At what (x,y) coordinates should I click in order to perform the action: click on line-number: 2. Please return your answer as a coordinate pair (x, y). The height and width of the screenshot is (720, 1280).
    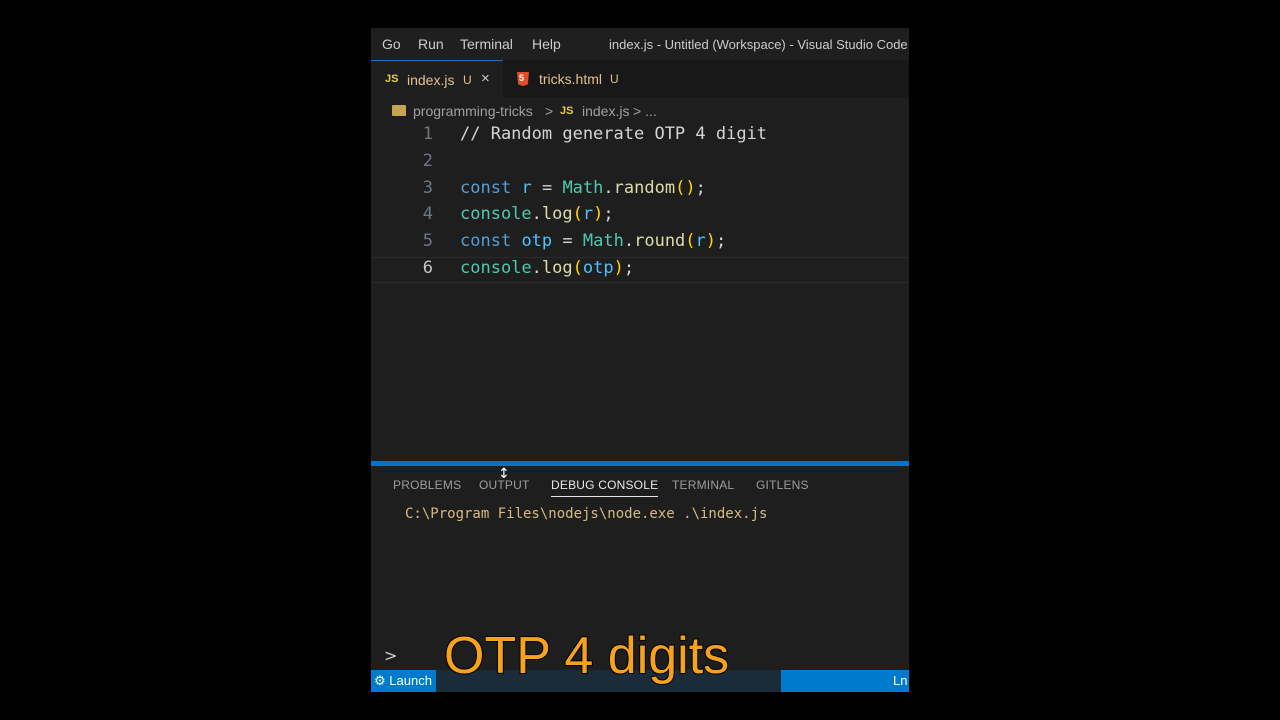
    Looking at the image, I should click on (427, 161).